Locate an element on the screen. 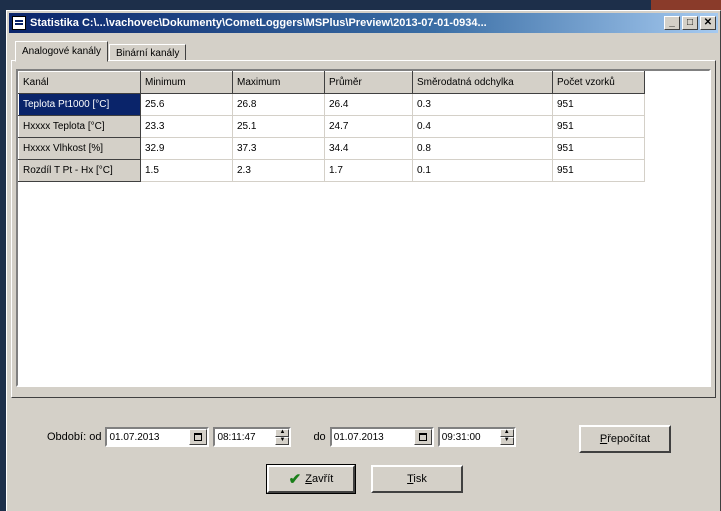  recalculate-button: Přepočítat is located at coordinates (625, 439).